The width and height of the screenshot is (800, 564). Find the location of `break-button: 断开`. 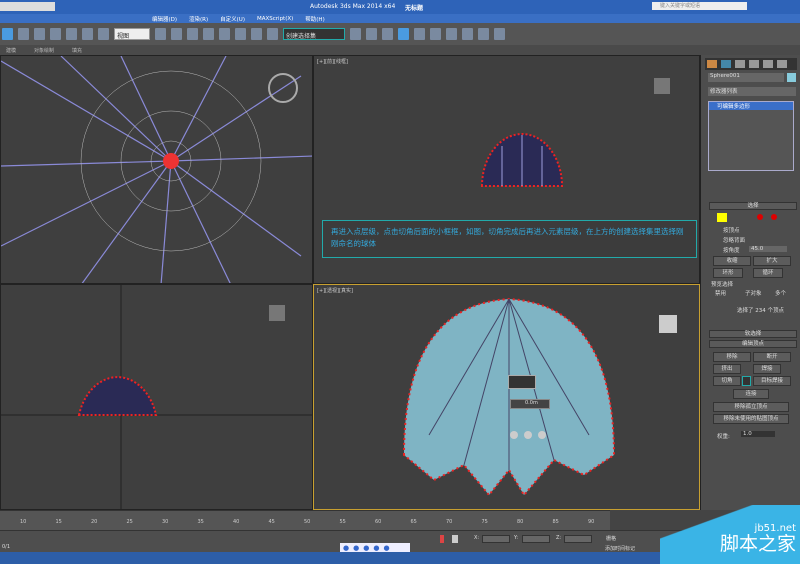

break-button: 断开 is located at coordinates (772, 357).